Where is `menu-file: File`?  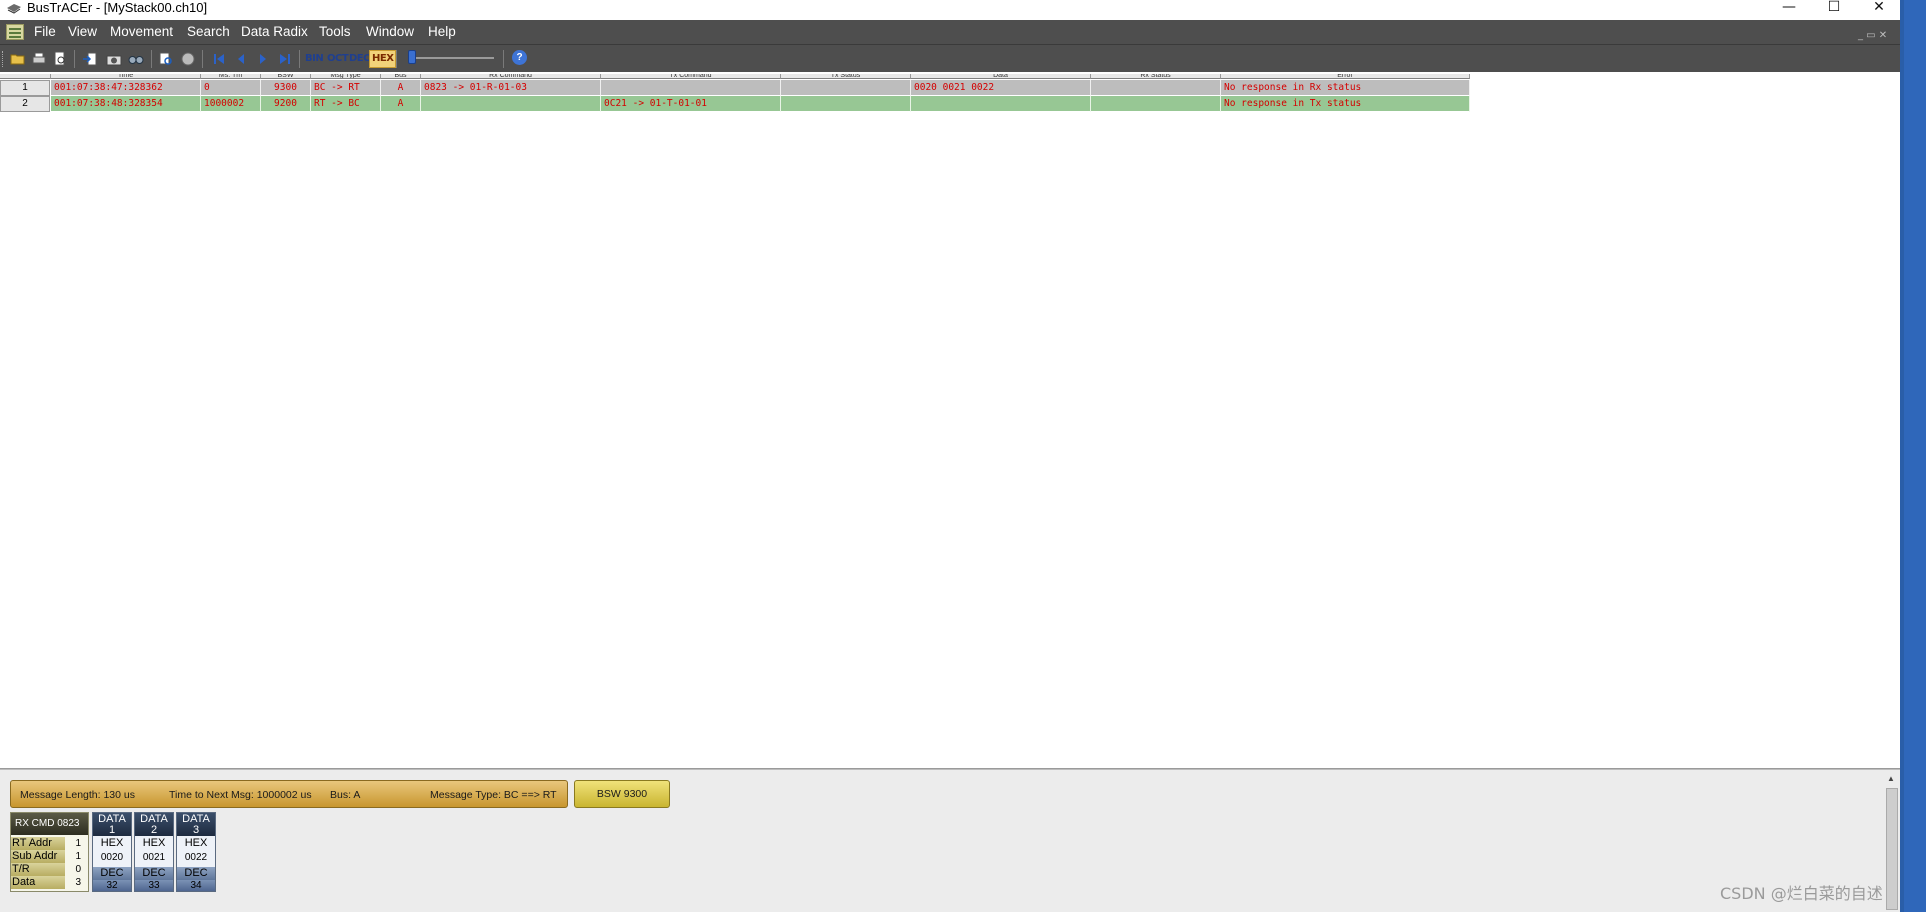 menu-file: File is located at coordinates (45, 32).